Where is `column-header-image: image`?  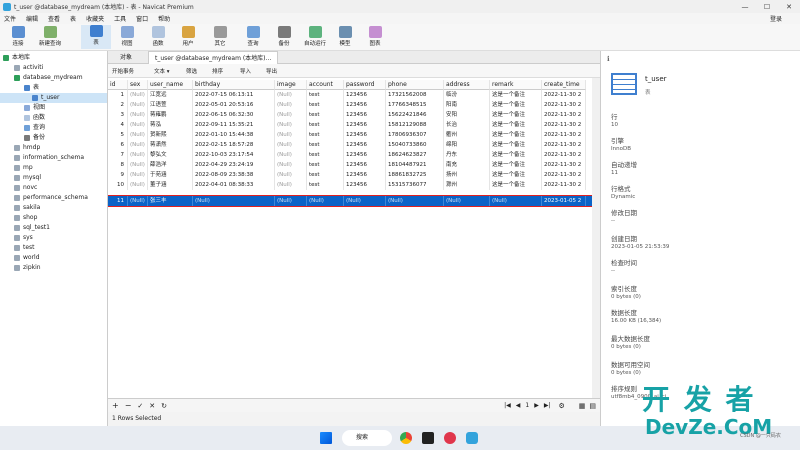
column-header-image: image is located at coordinates (291, 85).